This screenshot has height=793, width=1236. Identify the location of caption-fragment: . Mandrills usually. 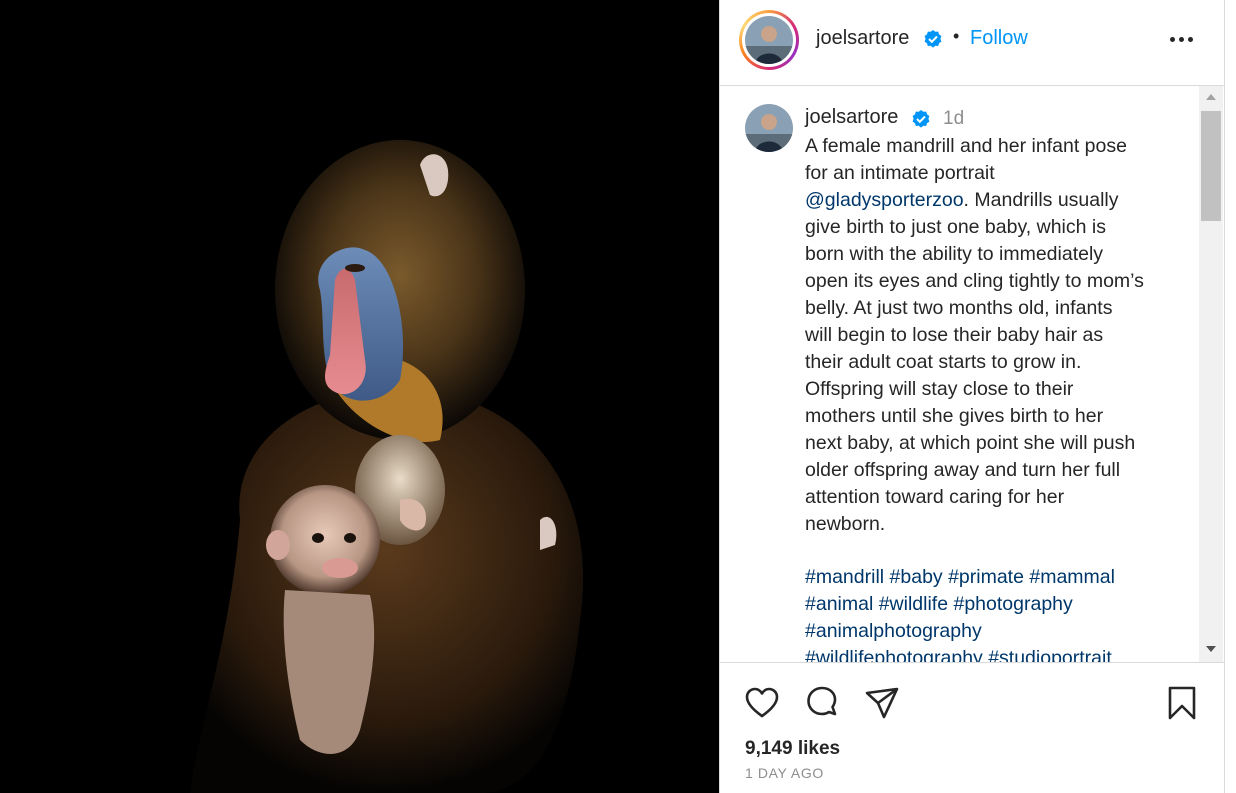
(1041, 200).